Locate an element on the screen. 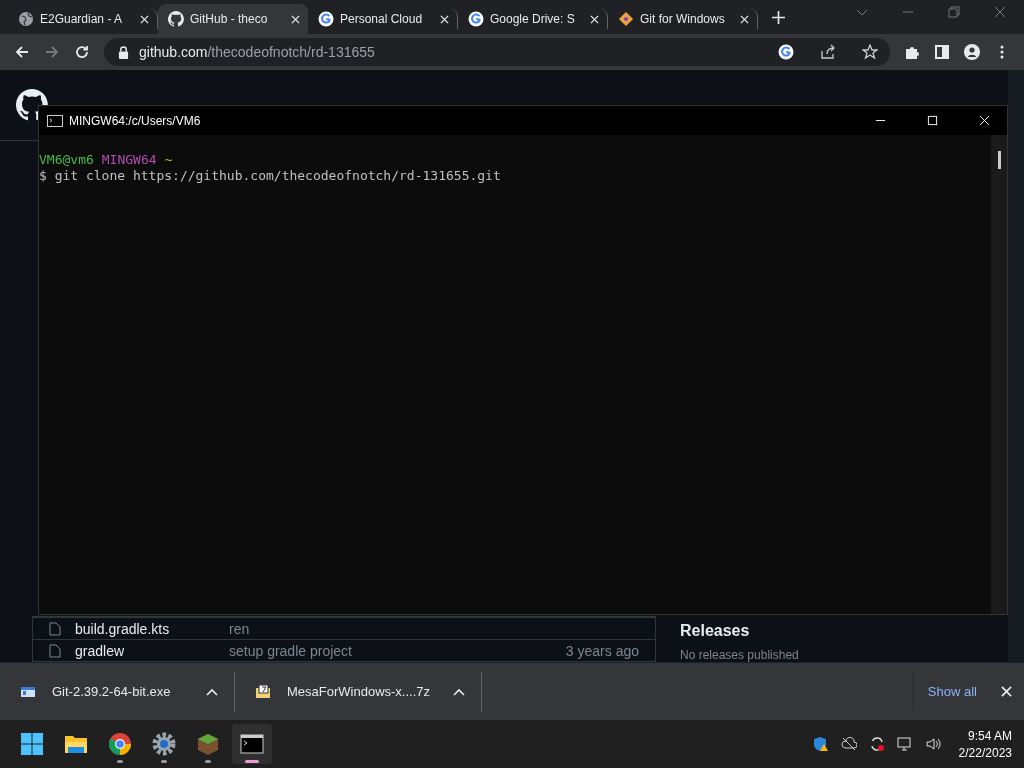 The width and height of the screenshot is (1024, 768). tab-title: Google Drive: S is located at coordinates (532, 19).